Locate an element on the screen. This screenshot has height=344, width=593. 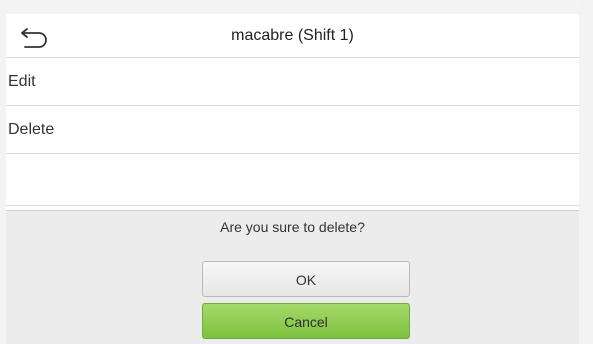
menu-item-edit: Edit is located at coordinates (292, 82).